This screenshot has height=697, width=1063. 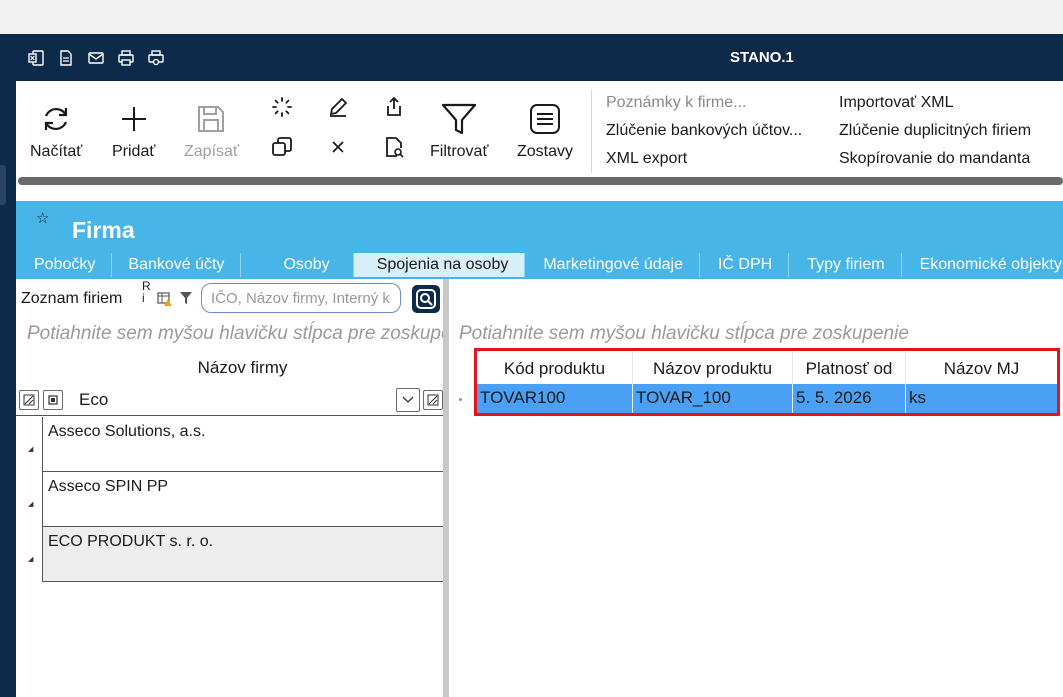 I want to click on table-row: TOVAR100 TOVAR_100 5. 5. 2026 ks, so click(x=767, y=398).